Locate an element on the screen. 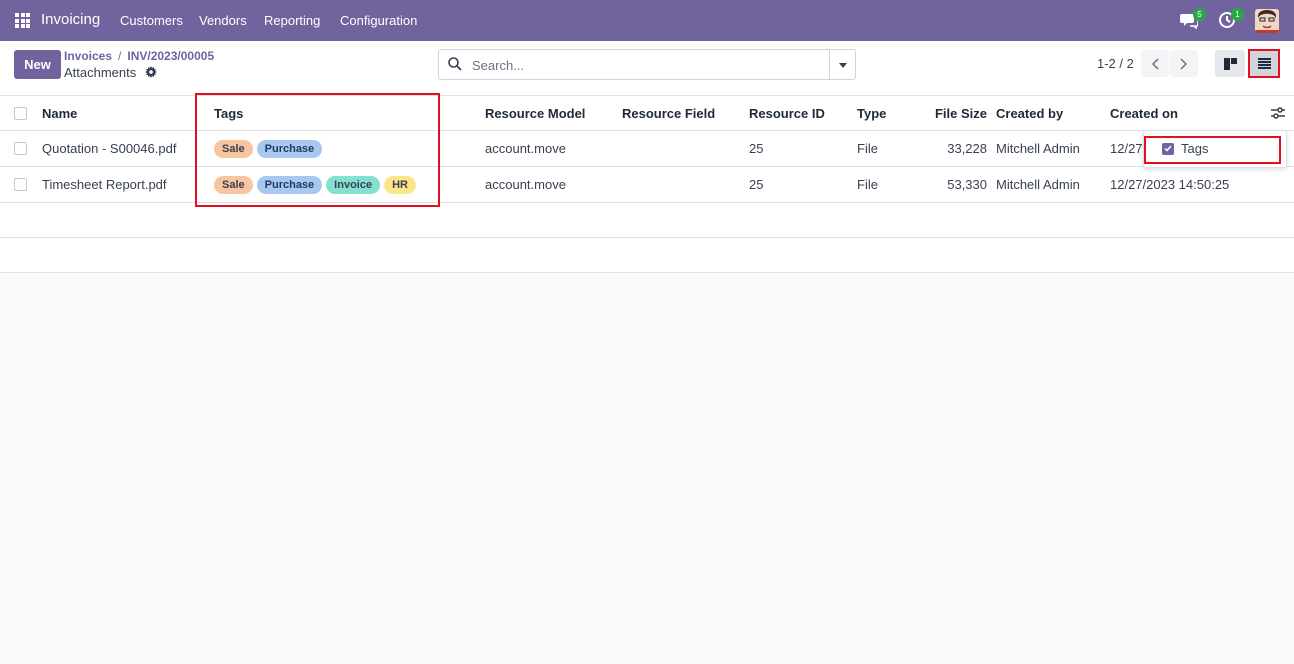 Image resolution: width=1294 pixels, height=664 pixels. row-name: Timesheet Report.pdf is located at coordinates (104, 184).